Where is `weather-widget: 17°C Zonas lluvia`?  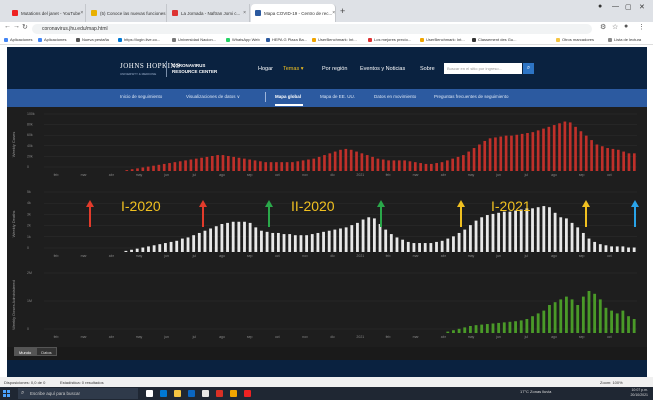
weather-widget: 17°C Zonas lluvia is located at coordinates (535, 391).